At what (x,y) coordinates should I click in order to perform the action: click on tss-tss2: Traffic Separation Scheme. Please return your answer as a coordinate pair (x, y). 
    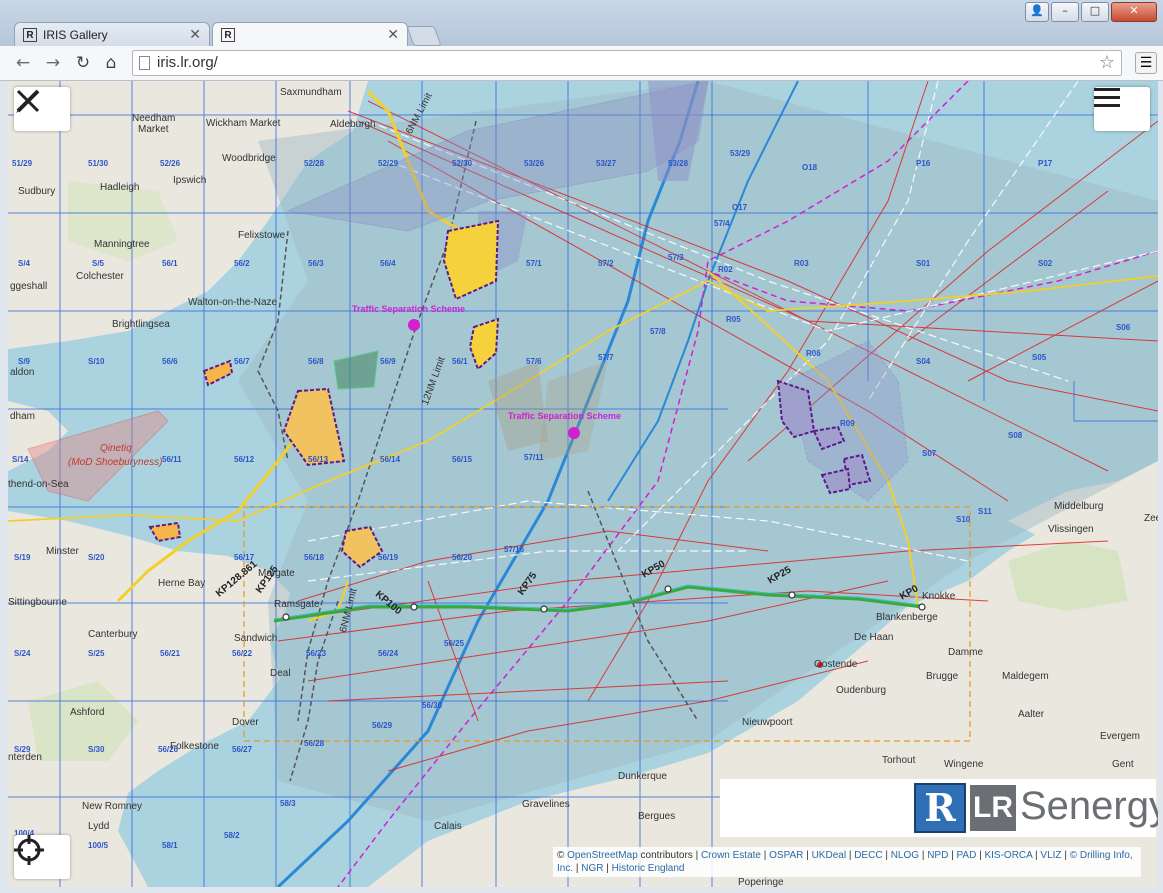
    Looking at the image, I should click on (565, 416).